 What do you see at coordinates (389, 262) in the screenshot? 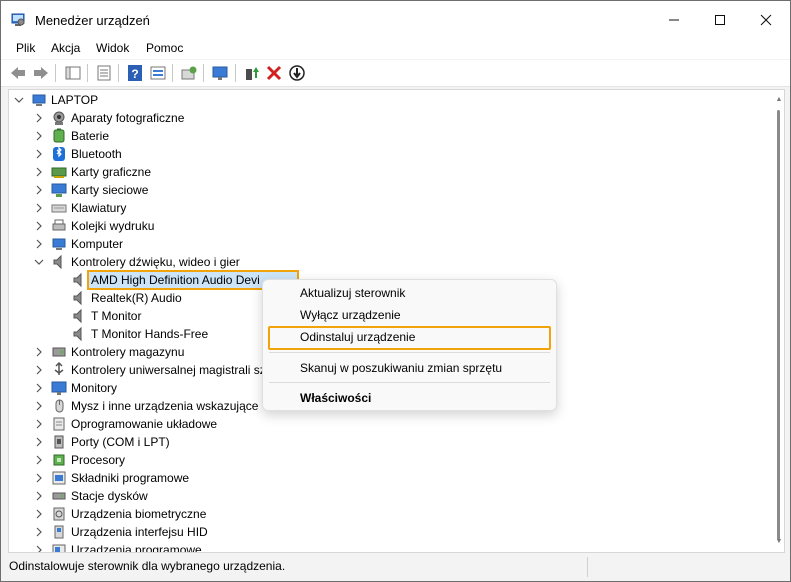
I see `tree-row-audio-controllers: Kontrolery dźwięku, wideo i gier` at bounding box center [389, 262].